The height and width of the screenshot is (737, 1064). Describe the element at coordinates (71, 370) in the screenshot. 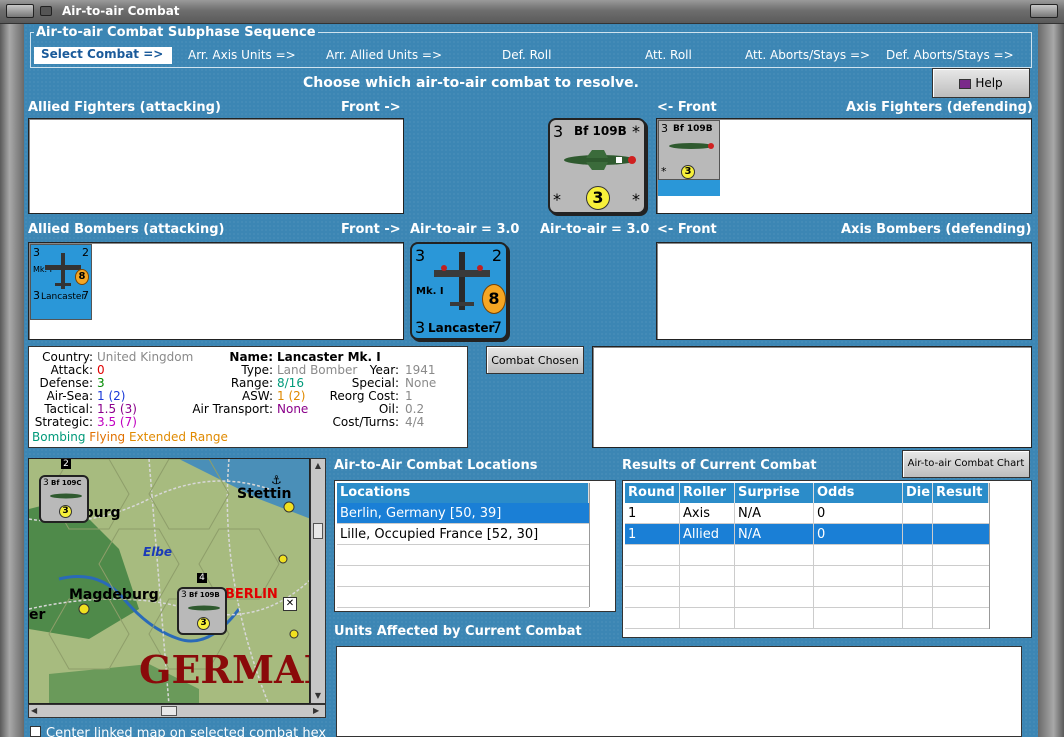

I see `attack-label: Attack:` at that location.